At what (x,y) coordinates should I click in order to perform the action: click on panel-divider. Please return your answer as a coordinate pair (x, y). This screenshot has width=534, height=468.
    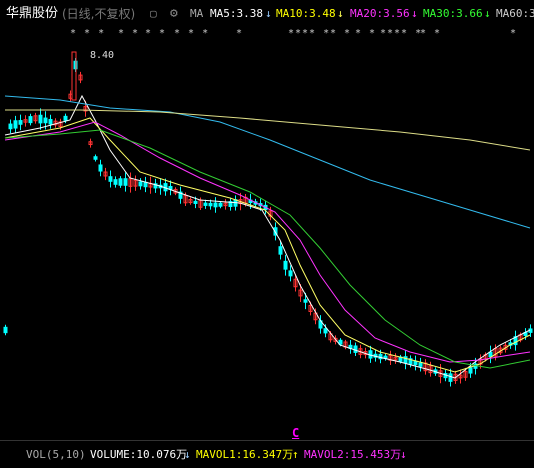
    Looking at the image, I should click on (267, 440).